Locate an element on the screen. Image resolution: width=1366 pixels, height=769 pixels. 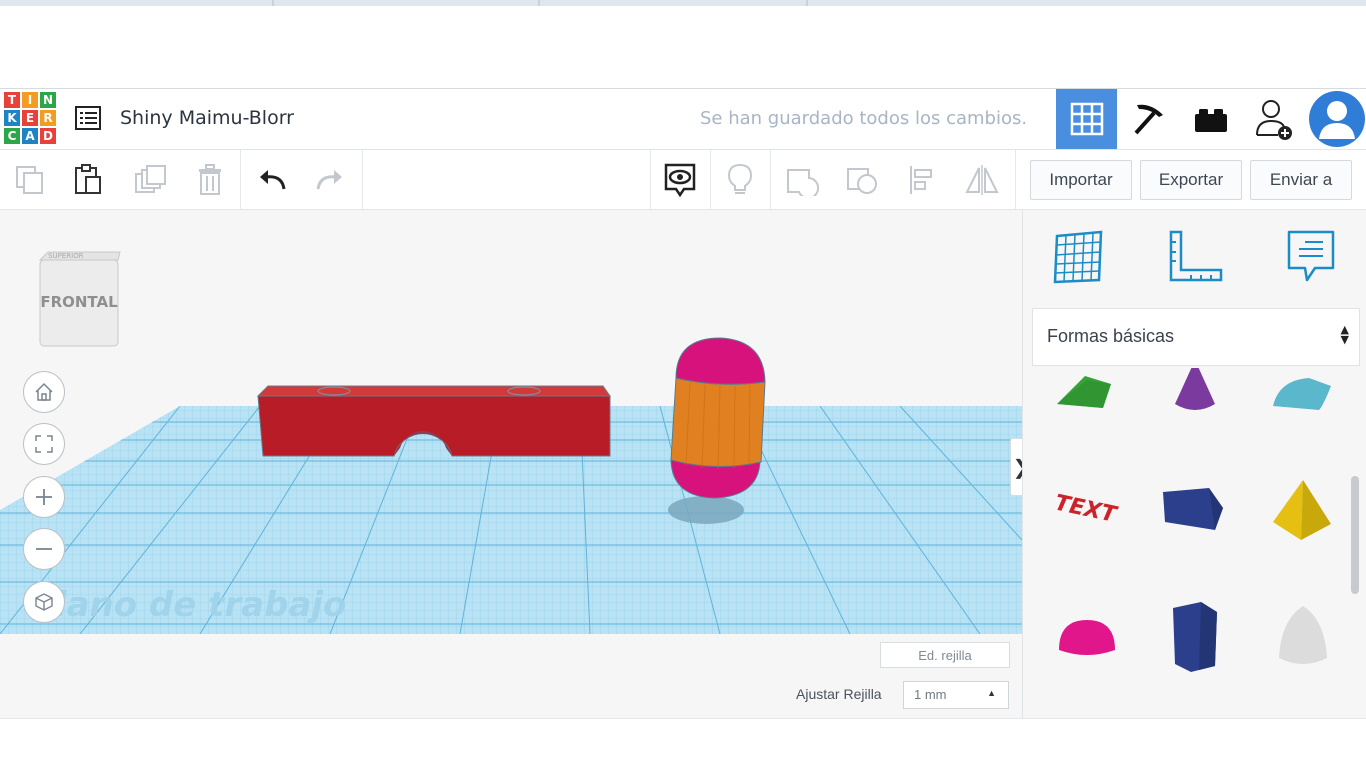
perspective-icon is located at coordinates (44, 602).